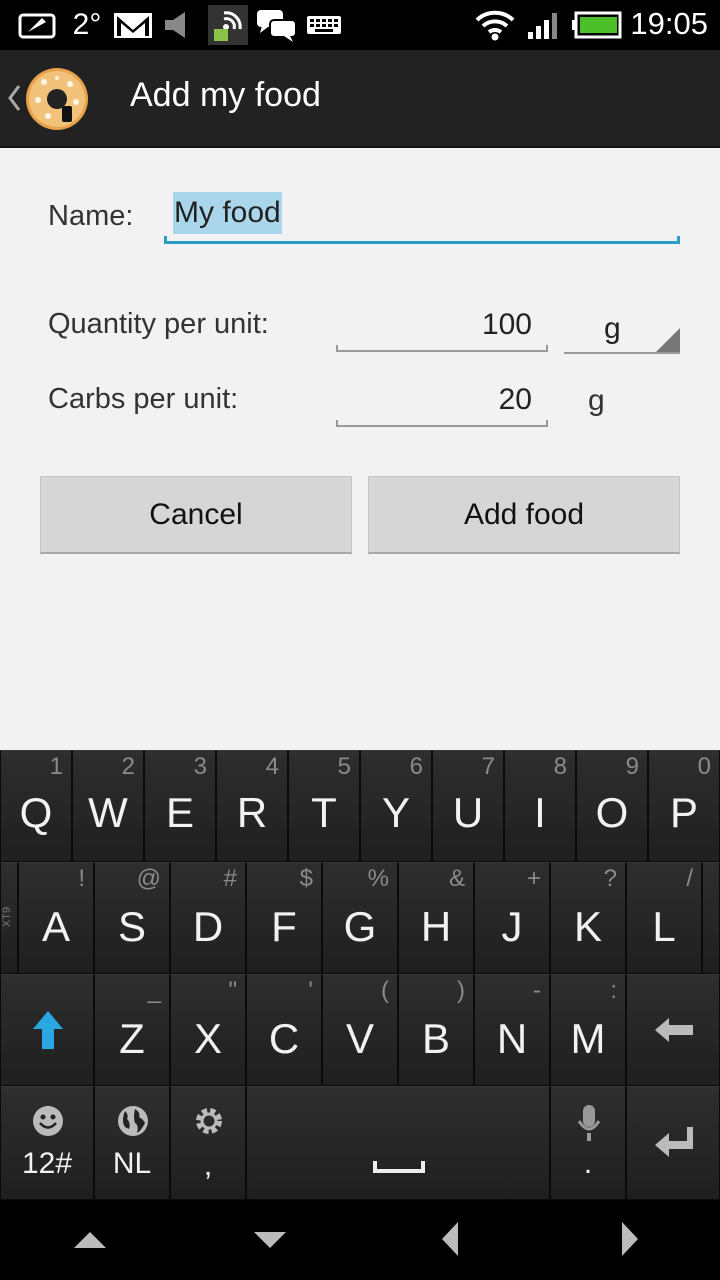 The width and height of the screenshot is (720, 1280). I want to click on quantity-unit-value: g, so click(612, 328).